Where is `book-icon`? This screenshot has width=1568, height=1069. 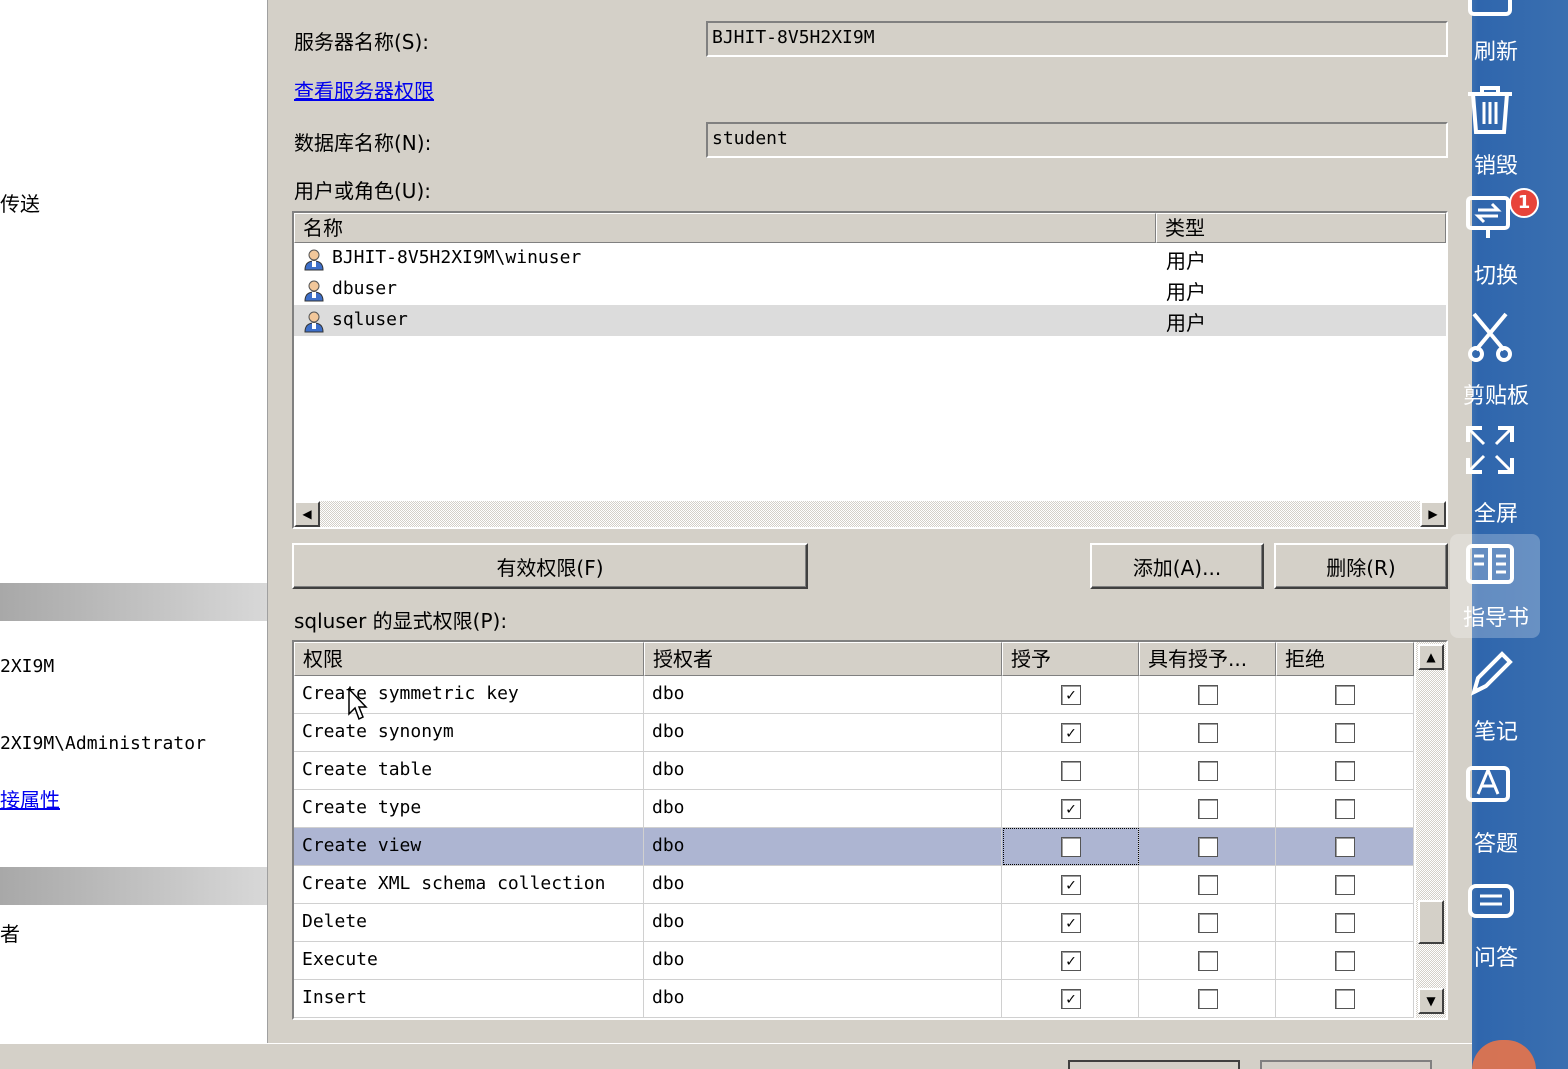
book-icon is located at coordinates (1490, 564).